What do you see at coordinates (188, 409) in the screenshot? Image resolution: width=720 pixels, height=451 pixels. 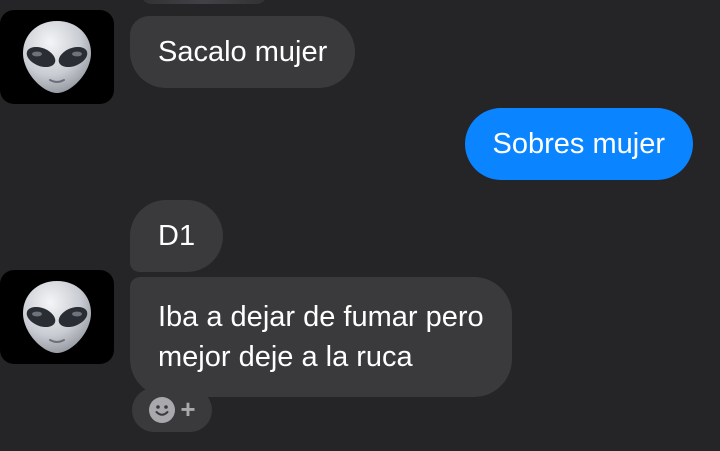 I see `plus-icon: +` at bounding box center [188, 409].